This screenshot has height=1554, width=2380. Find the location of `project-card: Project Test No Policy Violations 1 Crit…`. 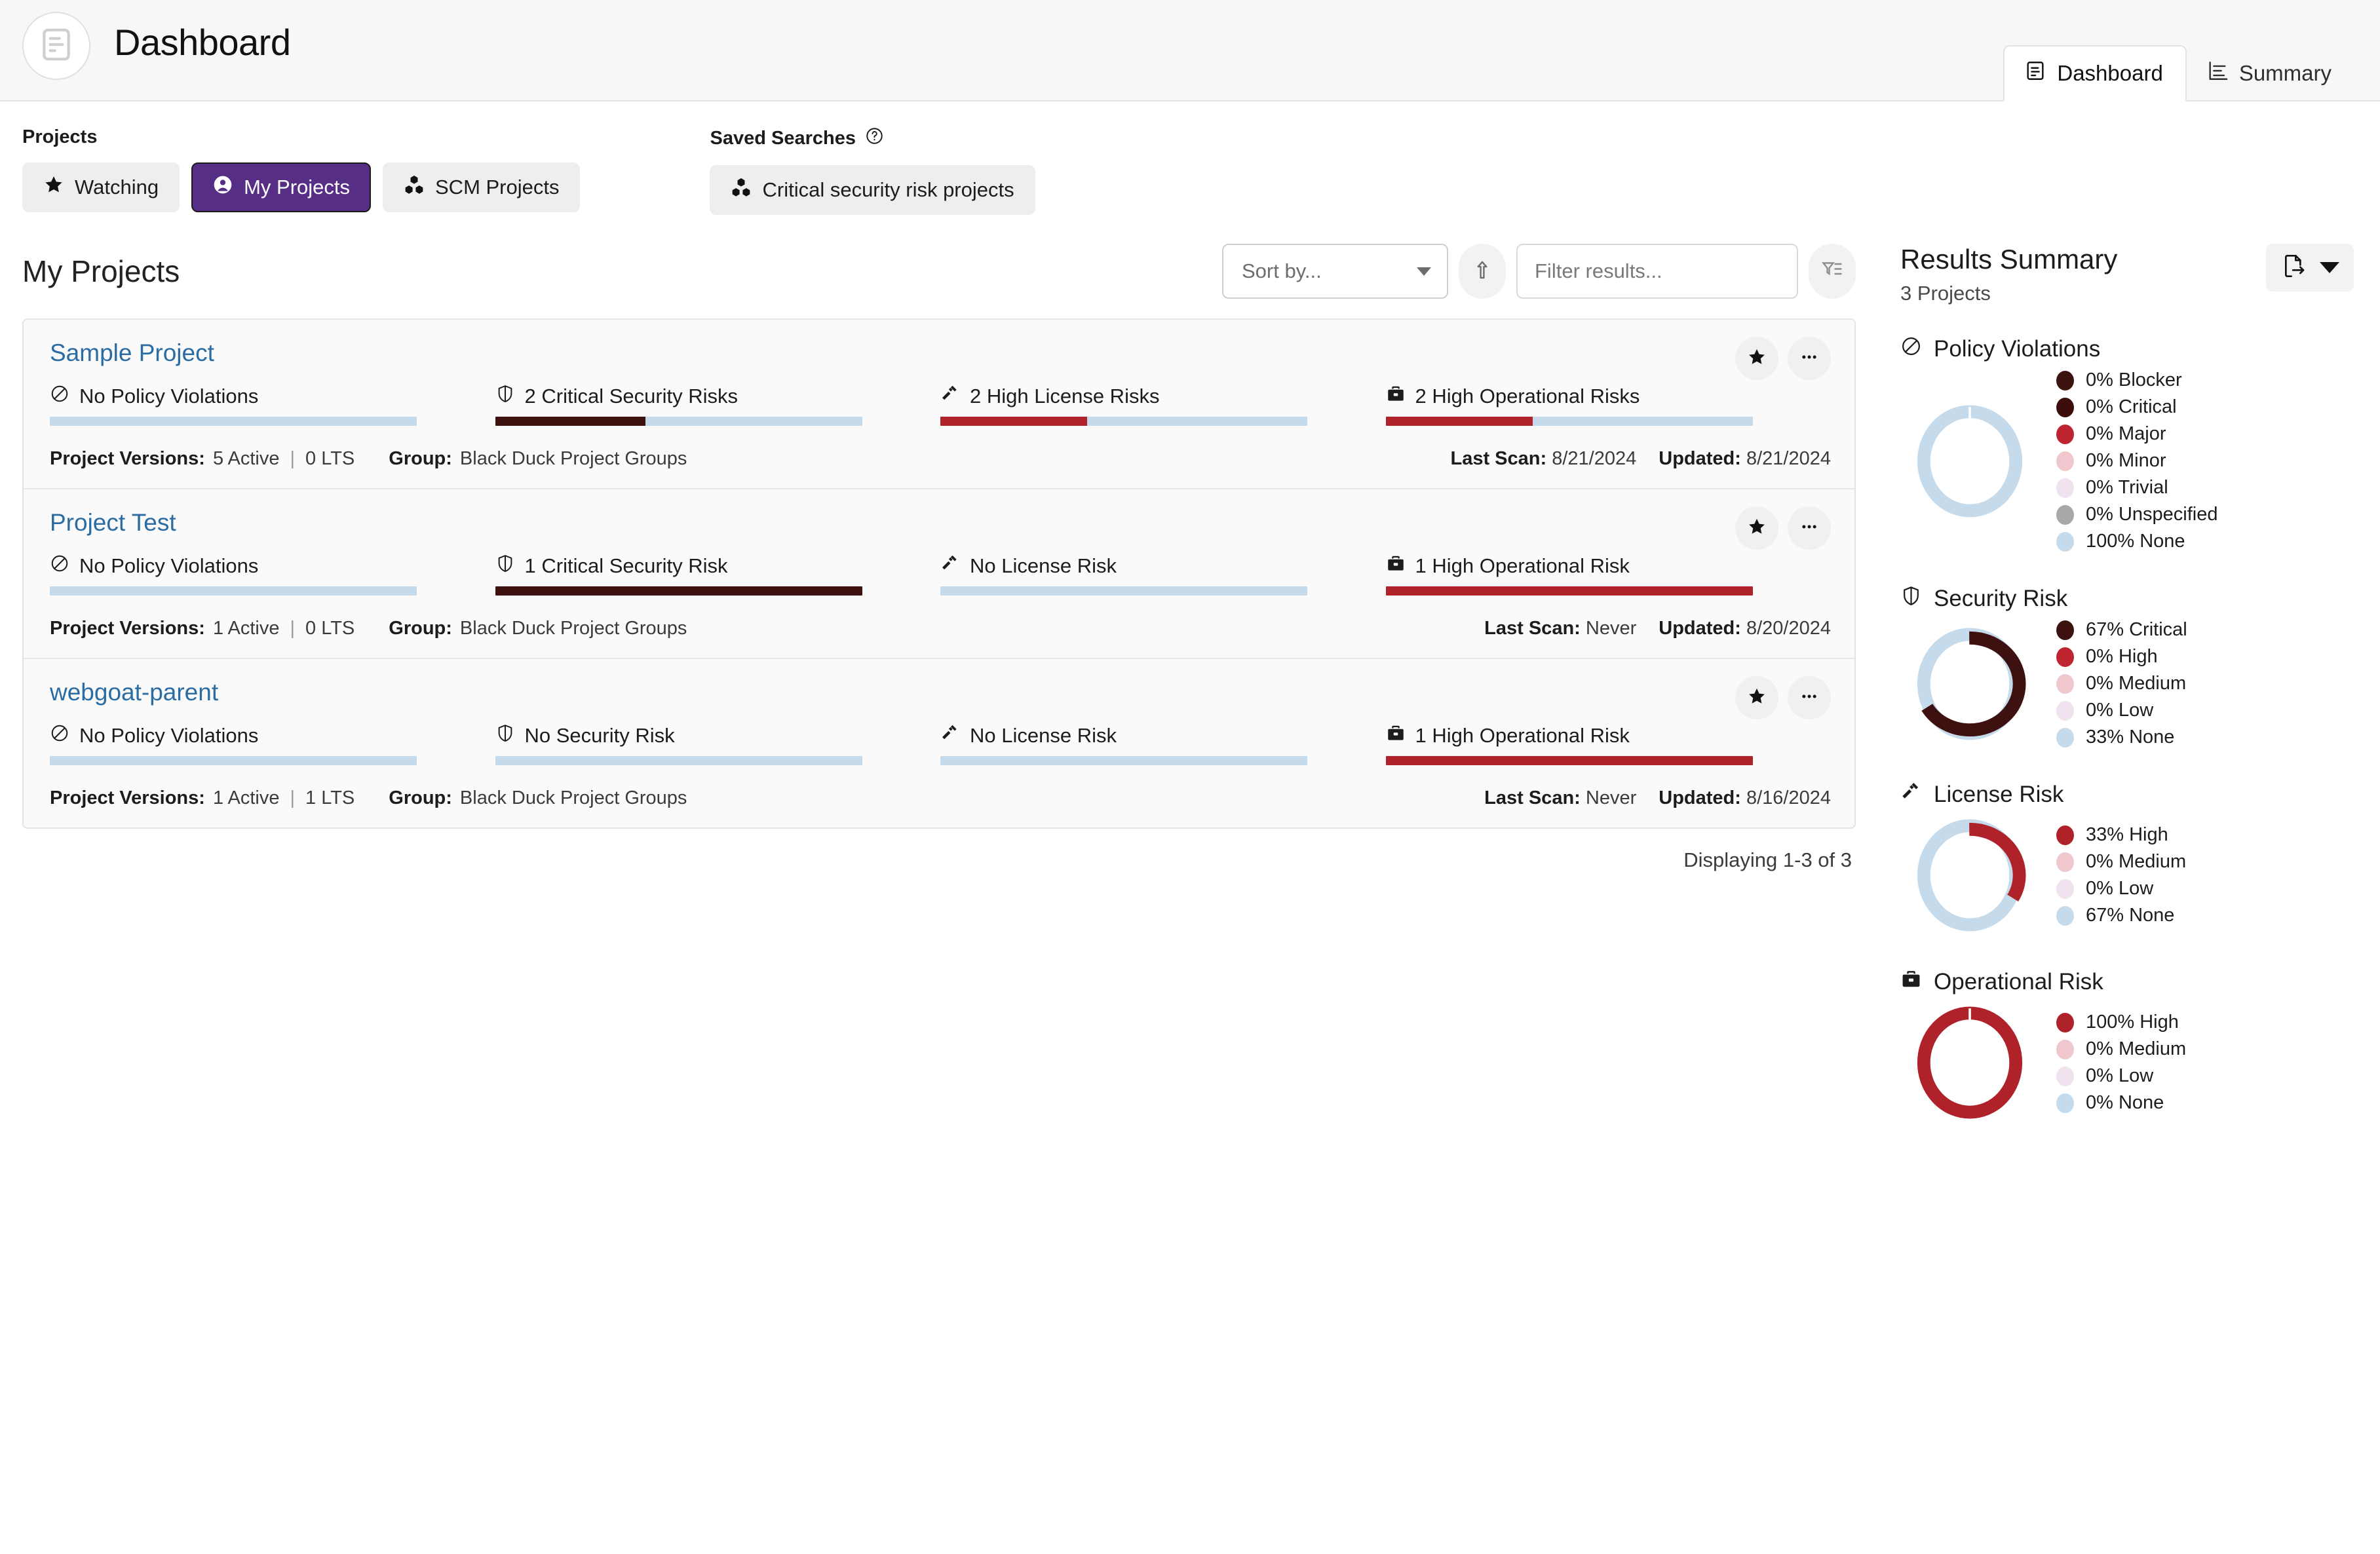

project-card: Project Test No Policy Violations 1 Crit… is located at coordinates (939, 574).